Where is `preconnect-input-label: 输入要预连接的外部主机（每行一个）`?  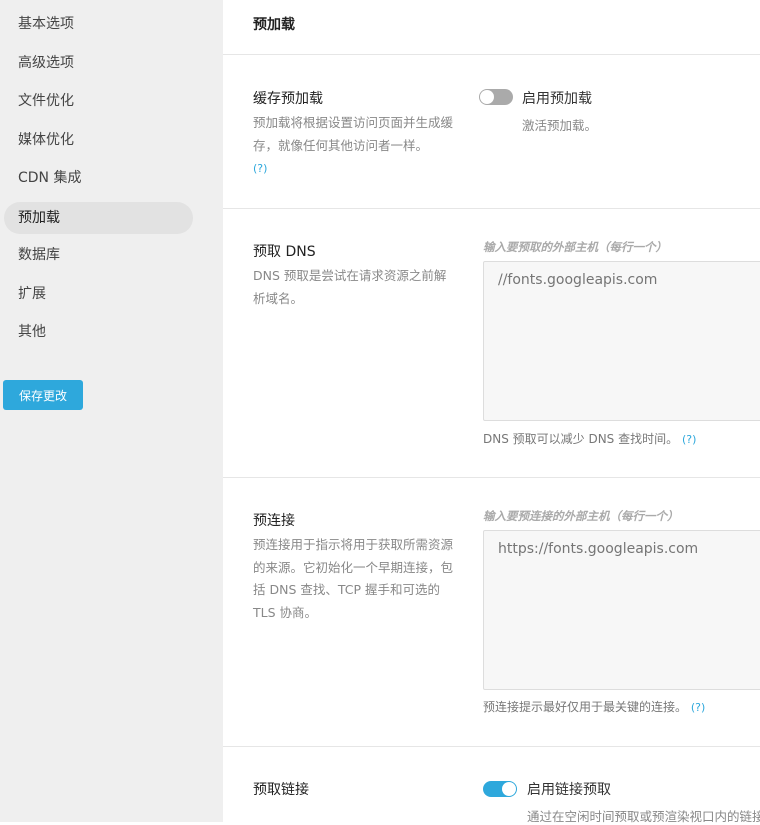 preconnect-input-label: 输入要预连接的外部主机（每行一个） is located at coordinates (581, 516).